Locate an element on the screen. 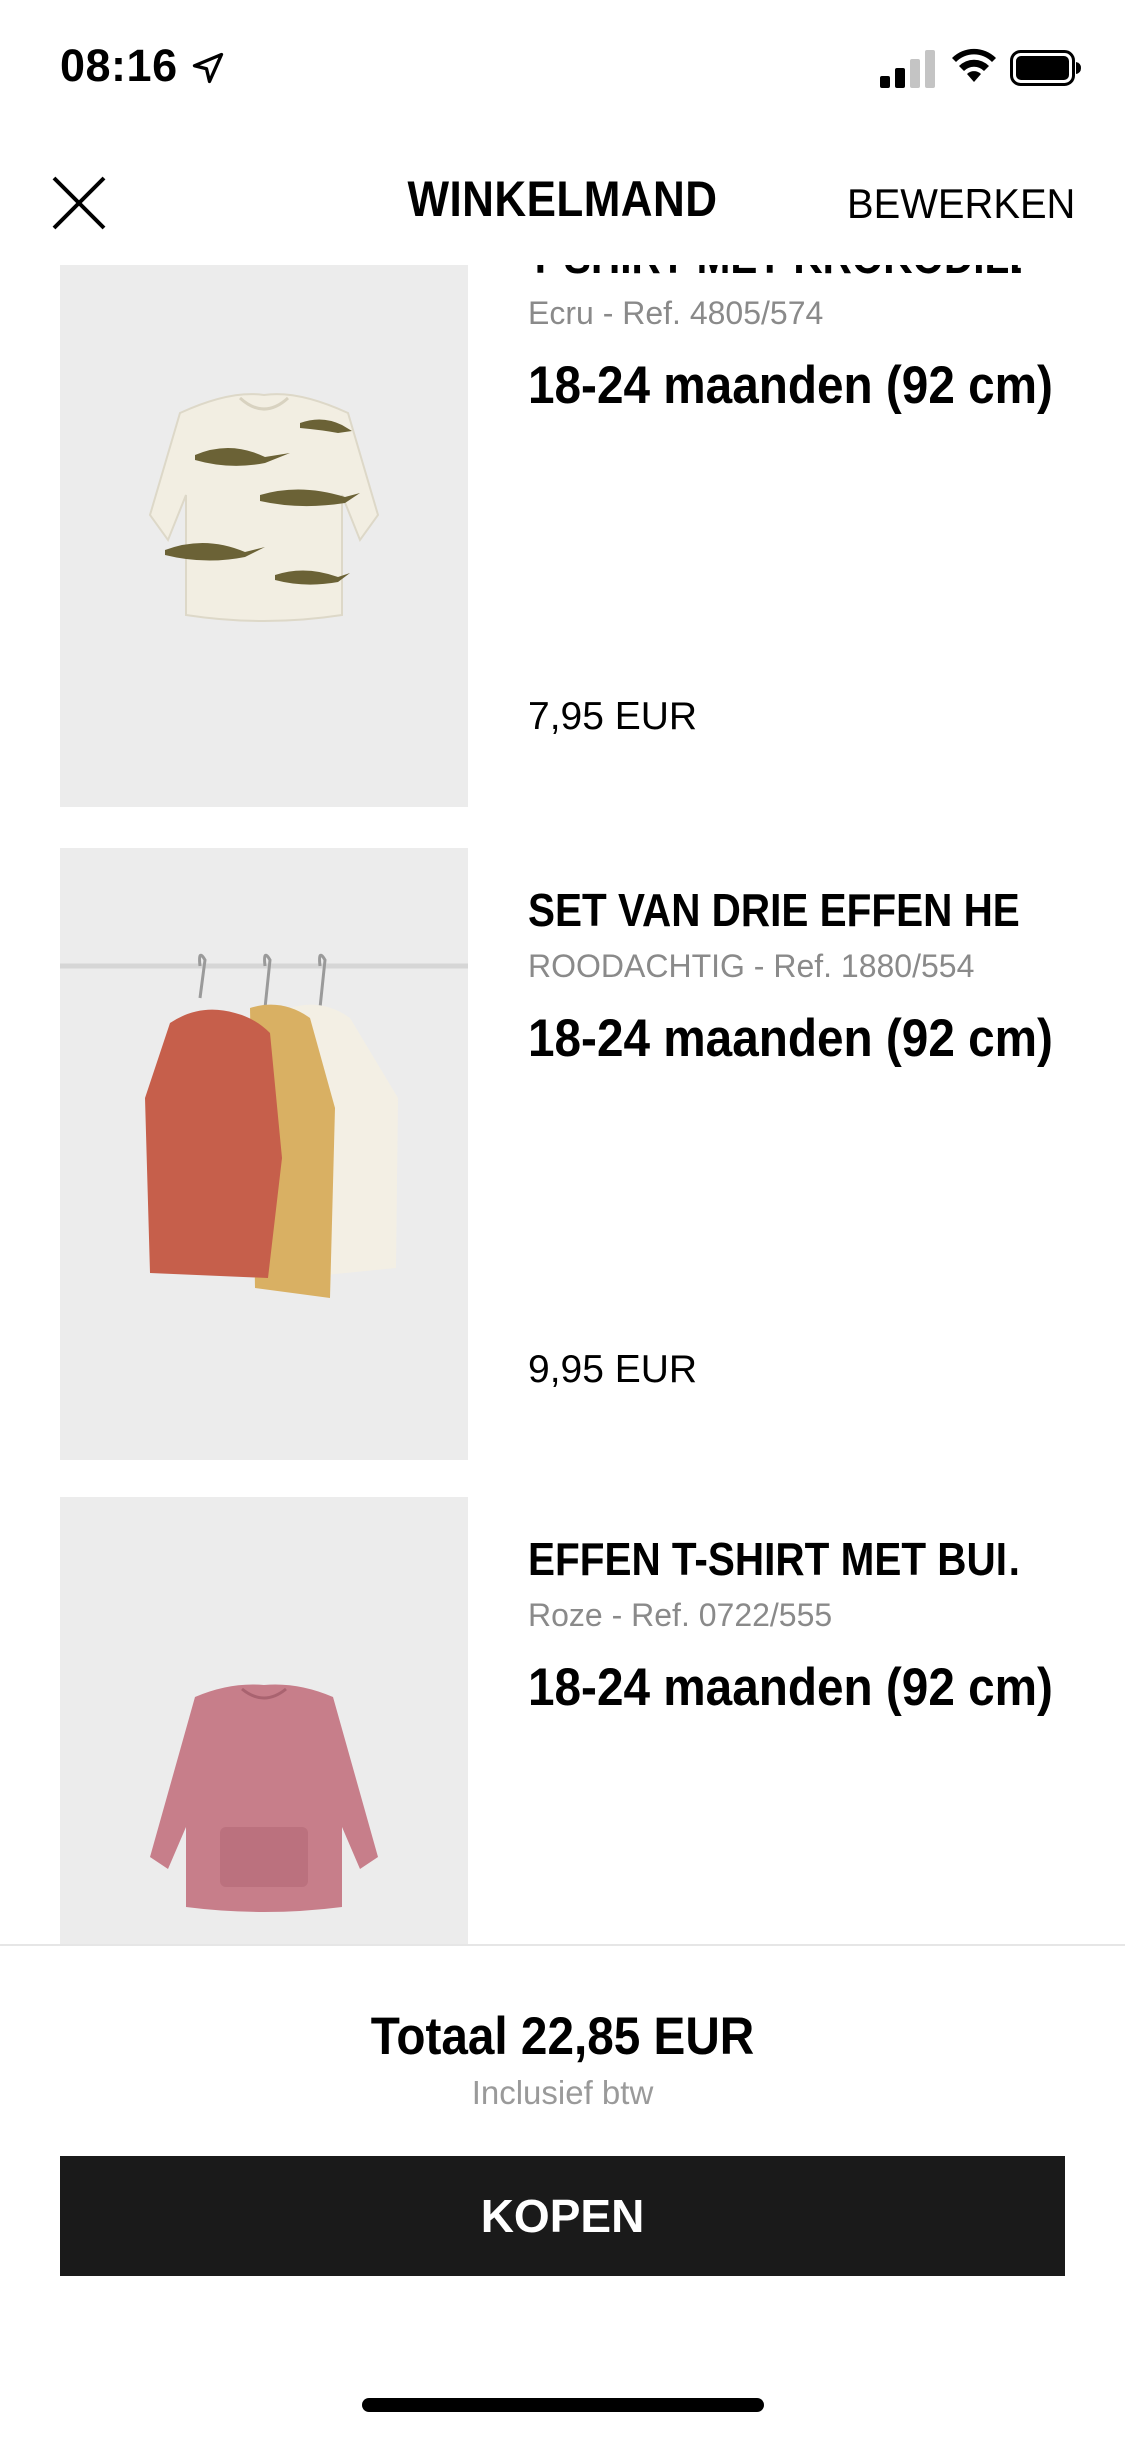 Image resolution: width=1125 pixels, height=2438 pixels. product-price: 7,95 EUR is located at coordinates (613, 716).